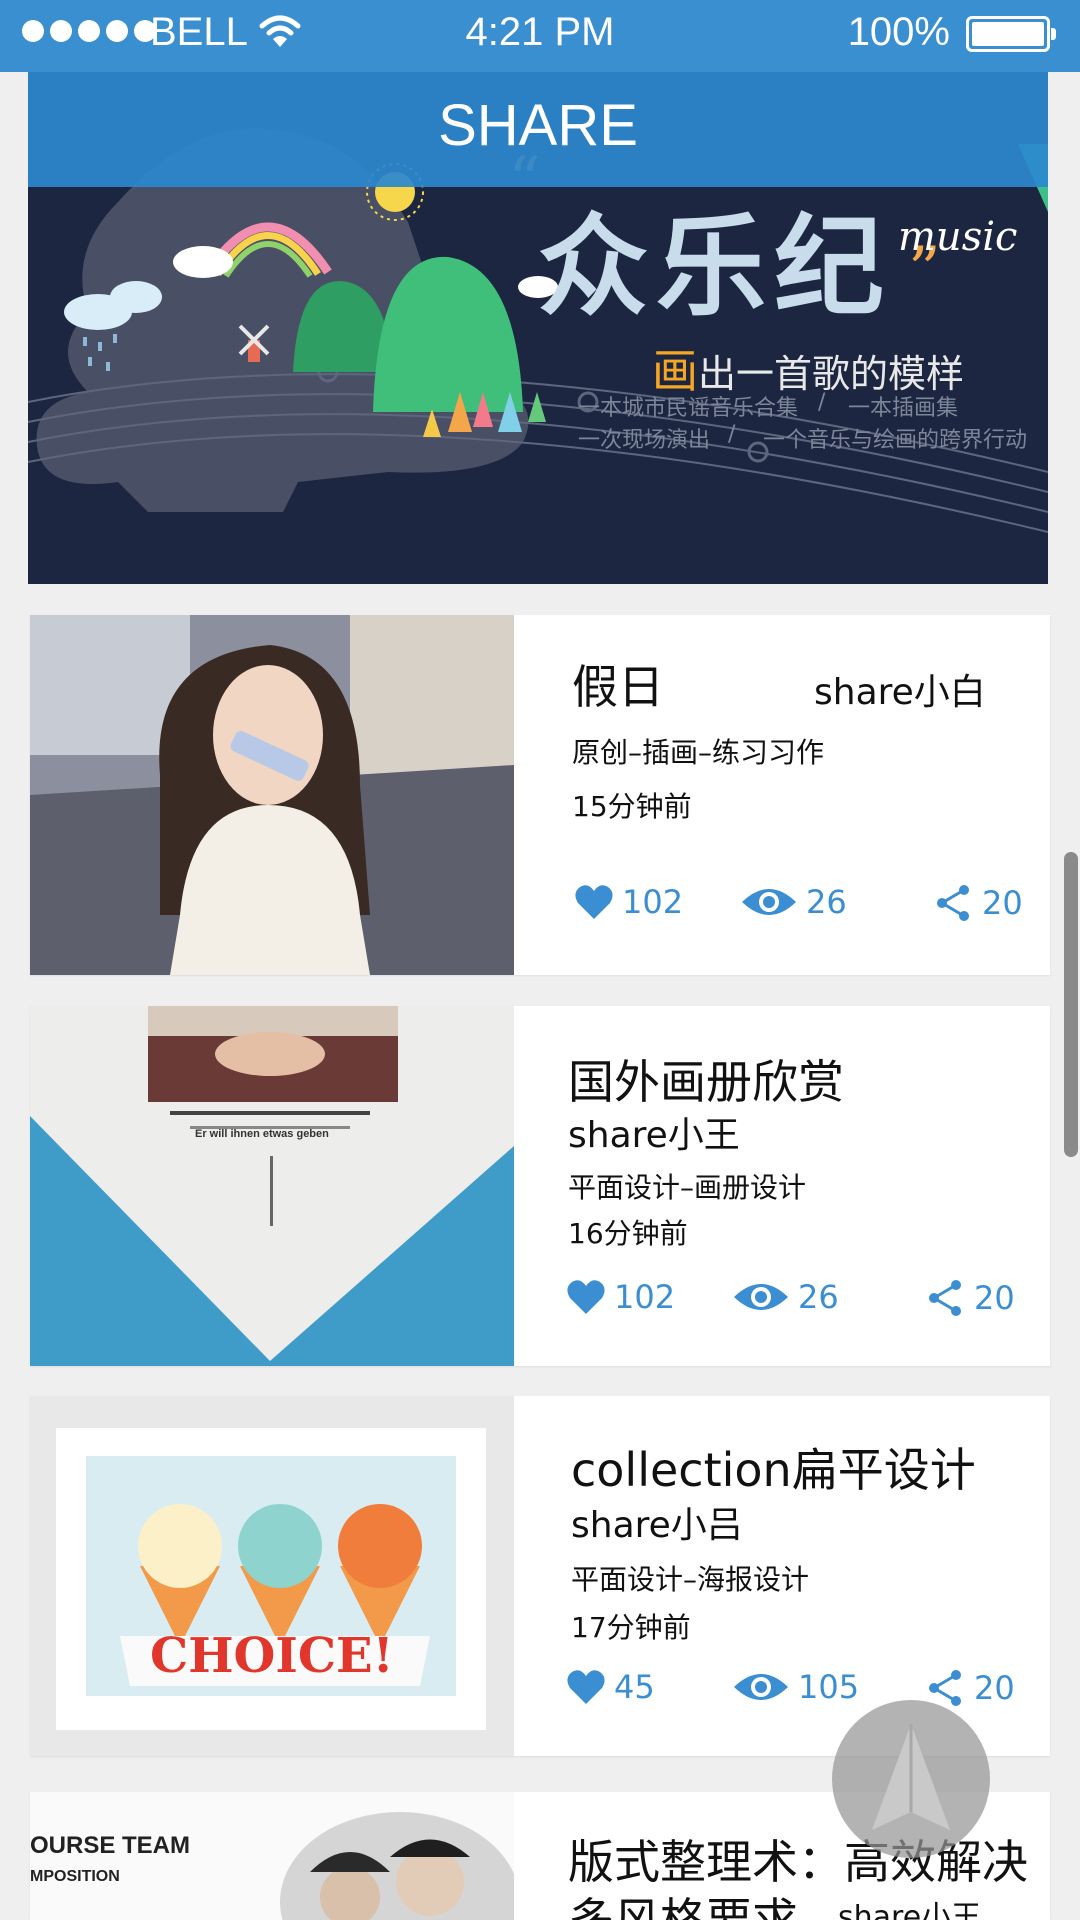 This screenshot has height=1920, width=1080. Describe the element at coordinates (272, 1856) in the screenshot. I see `post-thumbnail: OURSE TEAM MPOSITION` at that location.